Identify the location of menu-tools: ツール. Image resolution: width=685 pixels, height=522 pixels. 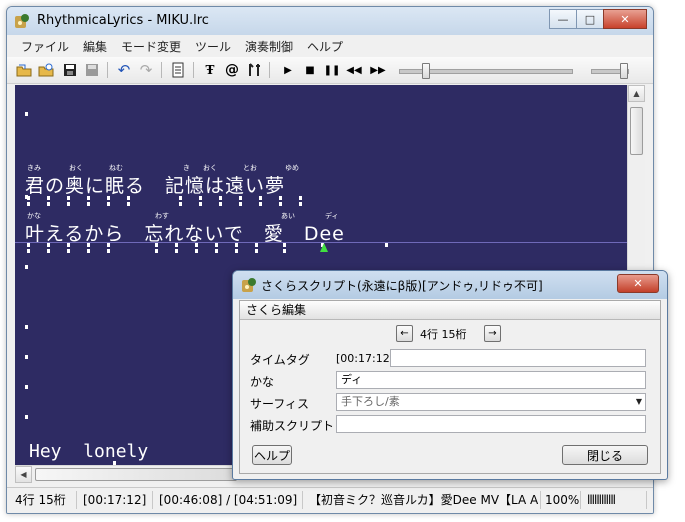
(213, 46).